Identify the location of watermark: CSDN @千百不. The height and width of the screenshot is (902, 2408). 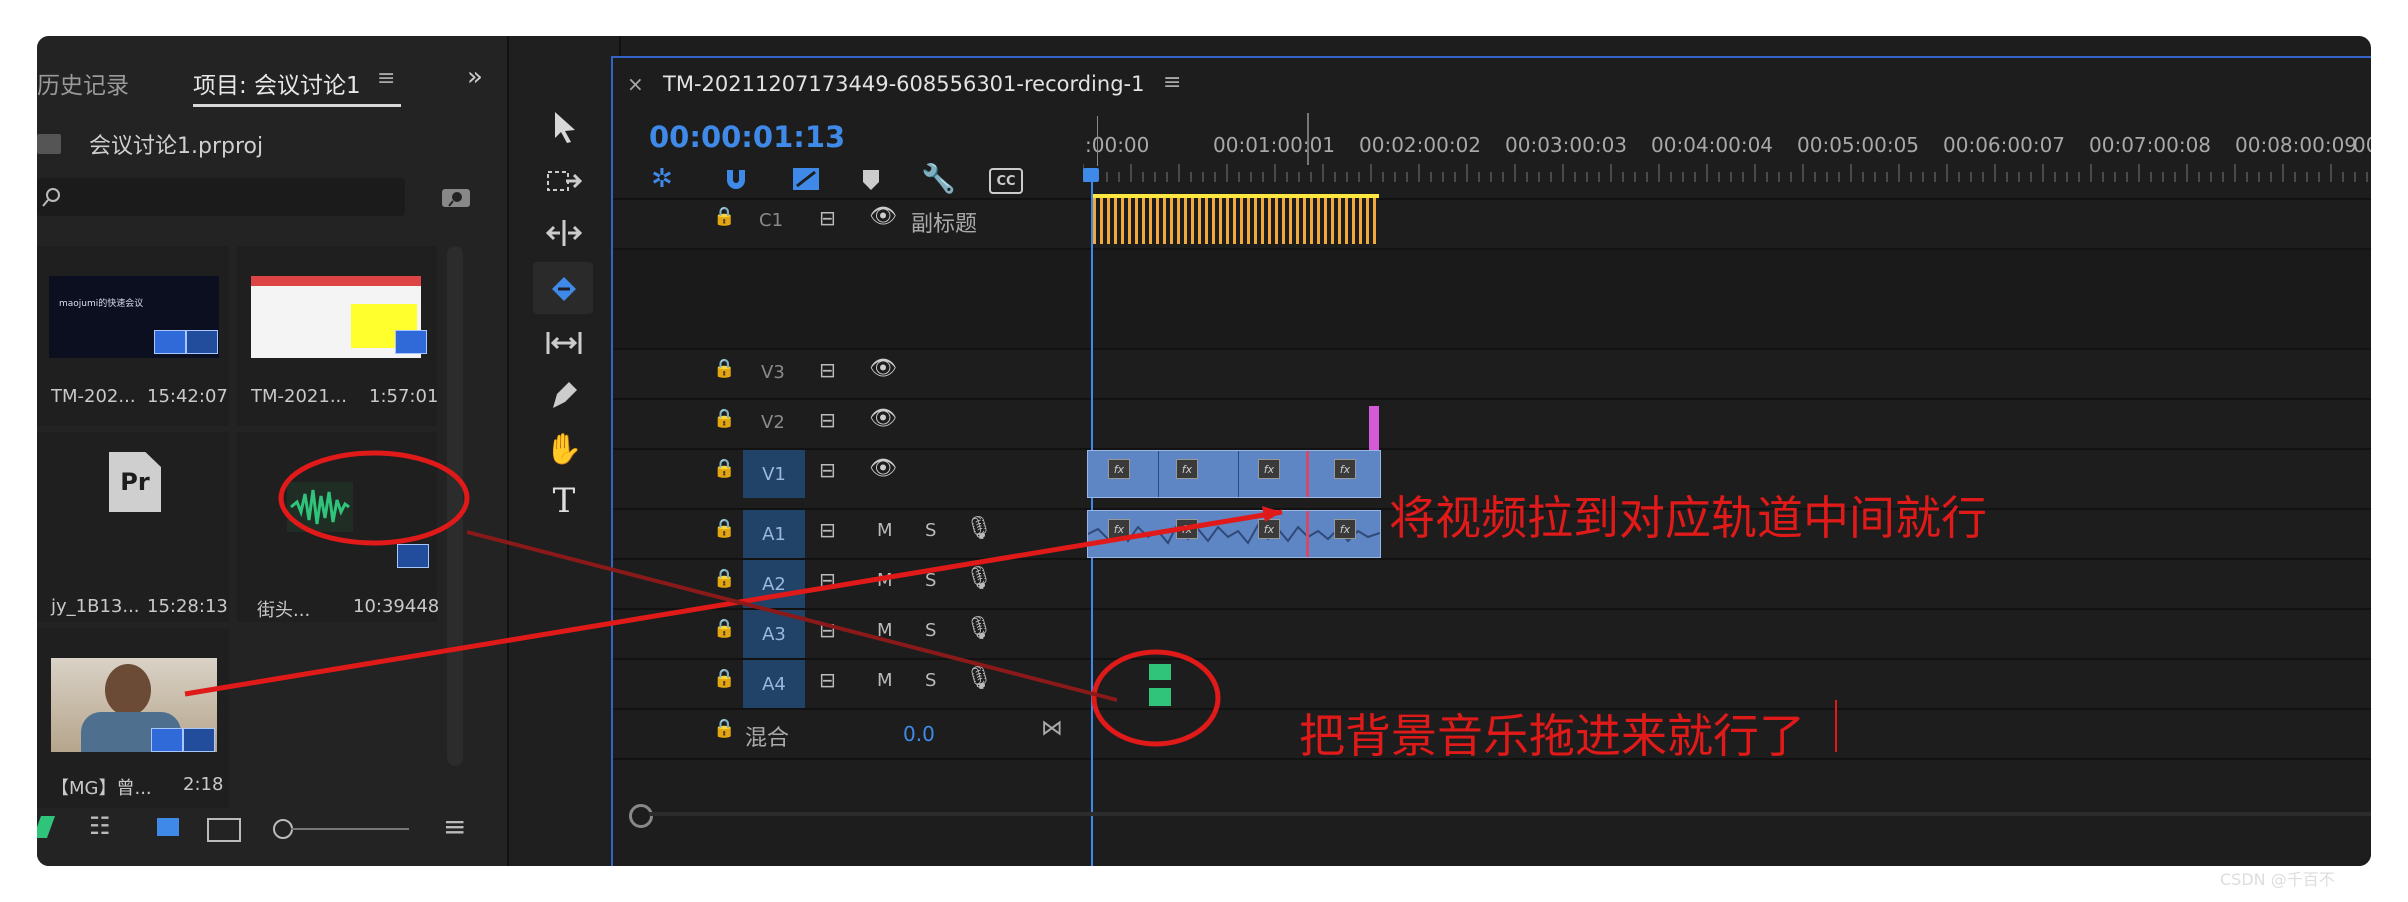
(2277, 879).